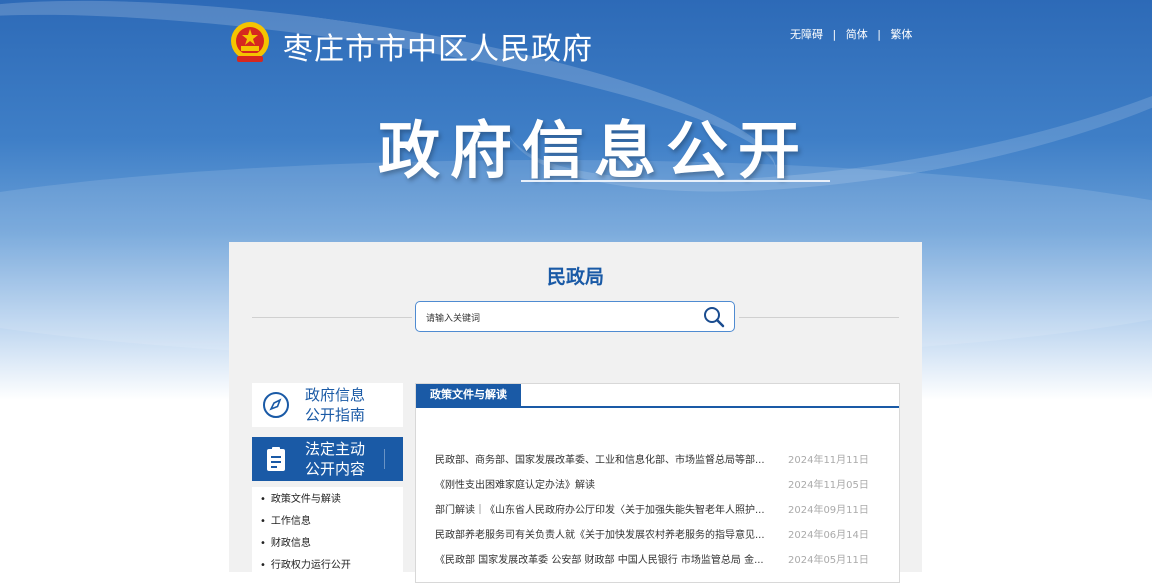 The width and height of the screenshot is (1152, 583). What do you see at coordinates (714, 317) in the screenshot?
I see `search-icon` at bounding box center [714, 317].